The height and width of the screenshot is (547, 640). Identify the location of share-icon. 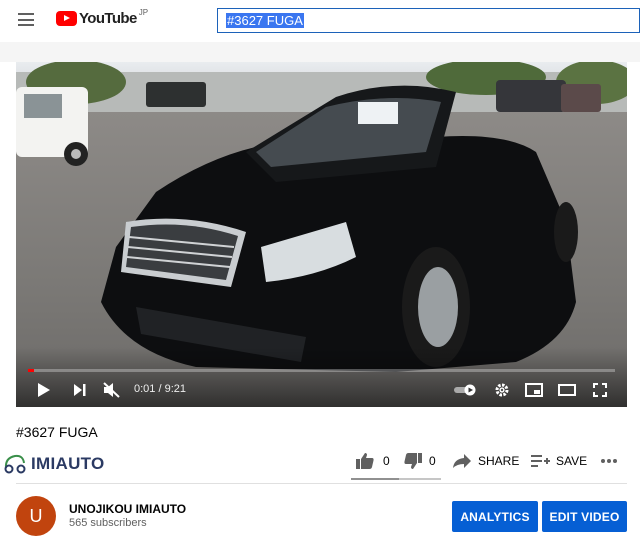
(462, 461).